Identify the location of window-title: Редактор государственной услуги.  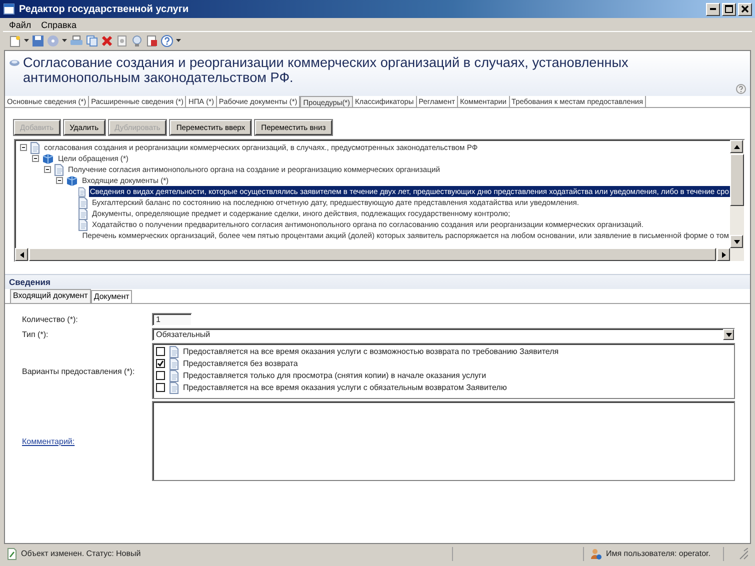
(104, 9).